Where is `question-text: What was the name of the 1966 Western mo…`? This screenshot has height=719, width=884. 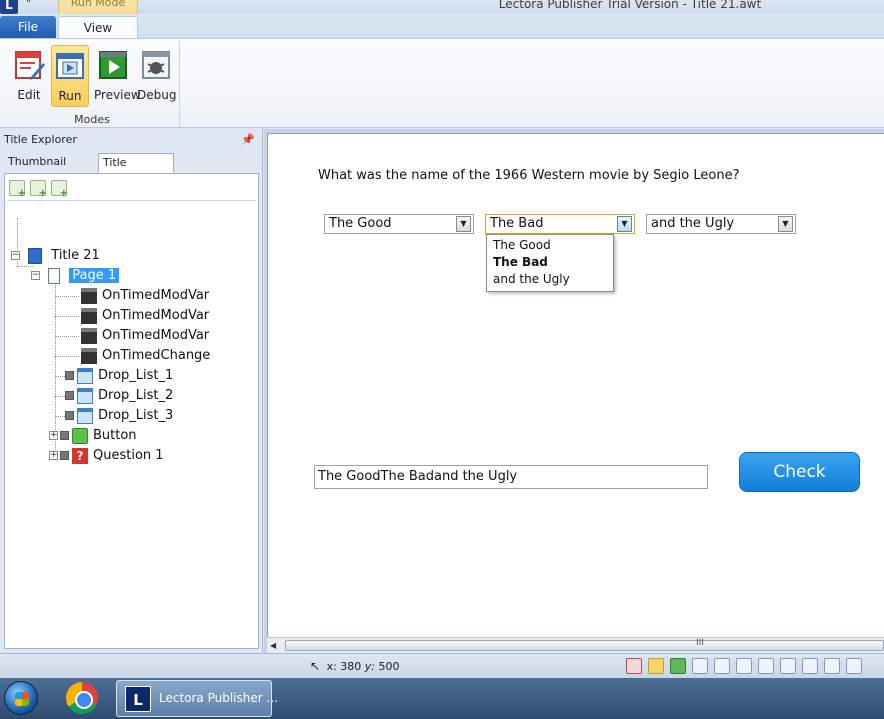
question-text: What was the name of the 1966 Western mo… is located at coordinates (529, 175).